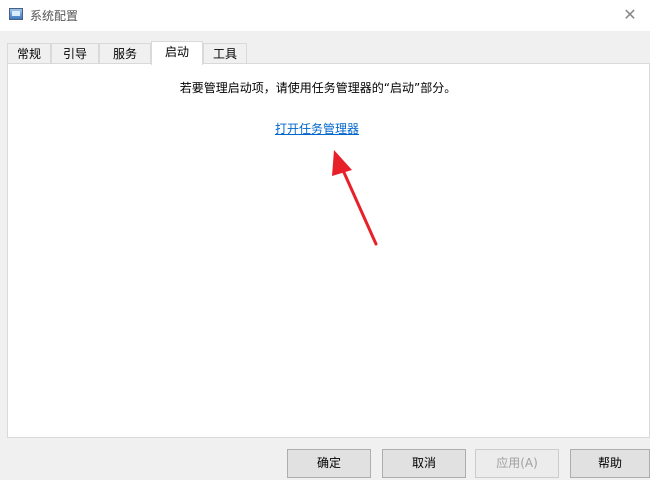 This screenshot has width=650, height=480. What do you see at coordinates (424, 463) in the screenshot?
I see `cancel-button: 取消` at bounding box center [424, 463].